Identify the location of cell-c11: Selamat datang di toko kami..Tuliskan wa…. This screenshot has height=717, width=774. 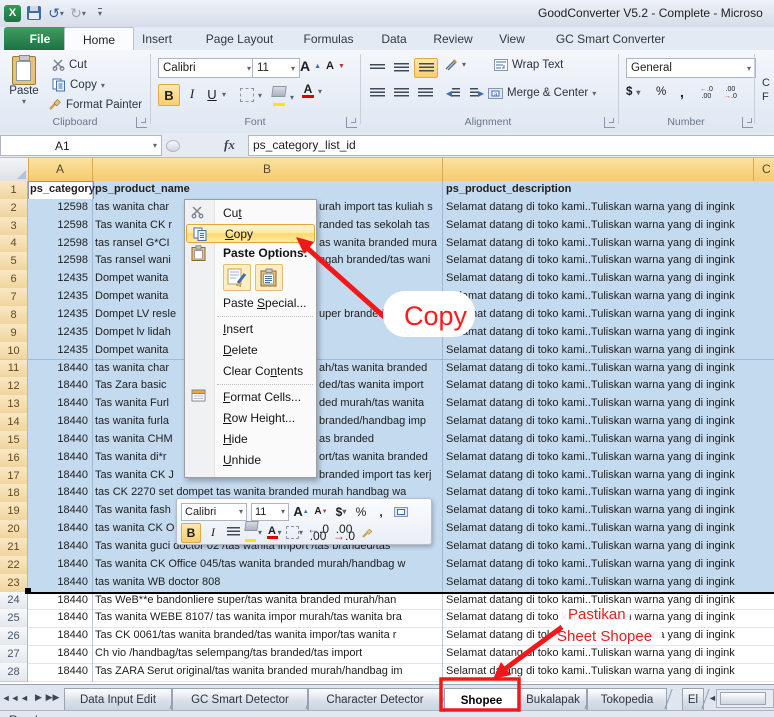
(610, 368).